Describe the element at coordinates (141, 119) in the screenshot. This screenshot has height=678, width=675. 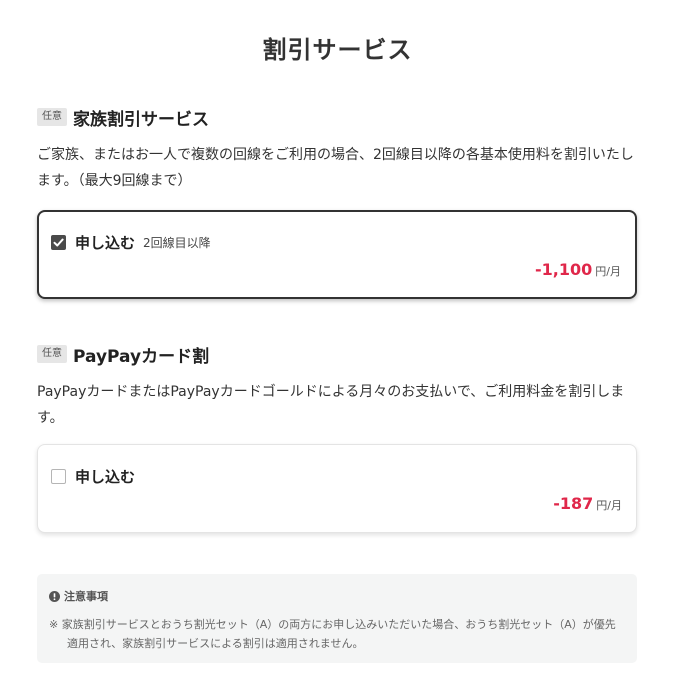
I see `family-discount-title: 家族割引サービス` at that location.